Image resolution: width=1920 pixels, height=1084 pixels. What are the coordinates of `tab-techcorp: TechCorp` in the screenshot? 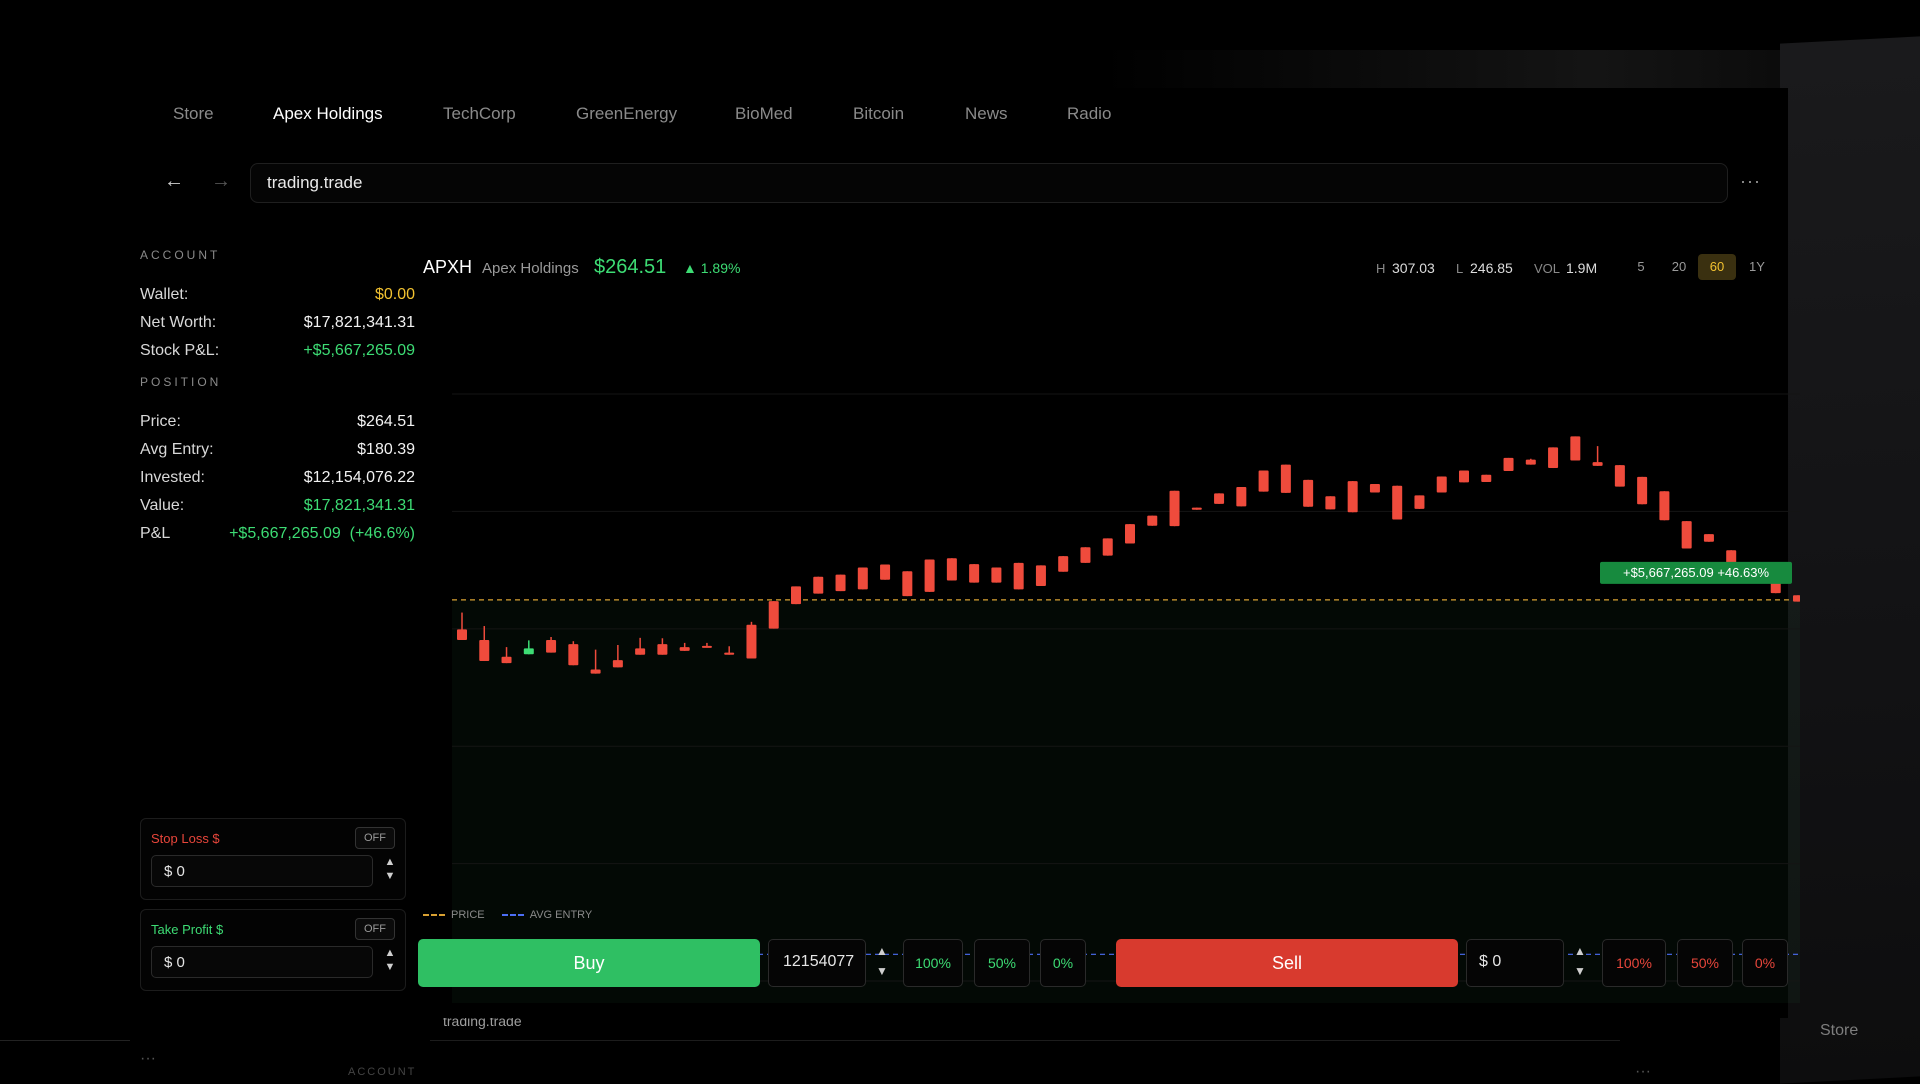 It's located at (479, 114).